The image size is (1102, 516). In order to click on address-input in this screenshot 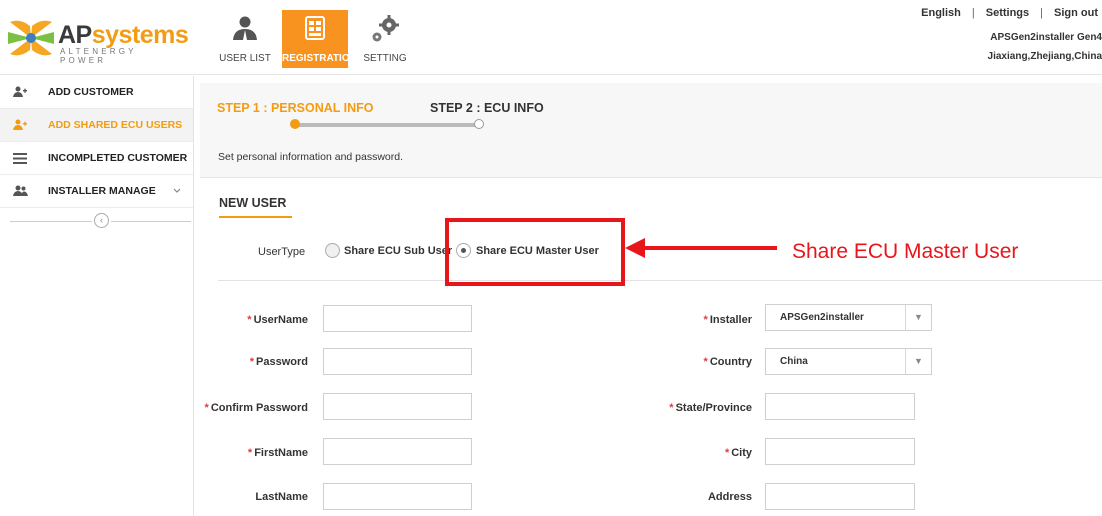, I will do `click(840, 496)`.